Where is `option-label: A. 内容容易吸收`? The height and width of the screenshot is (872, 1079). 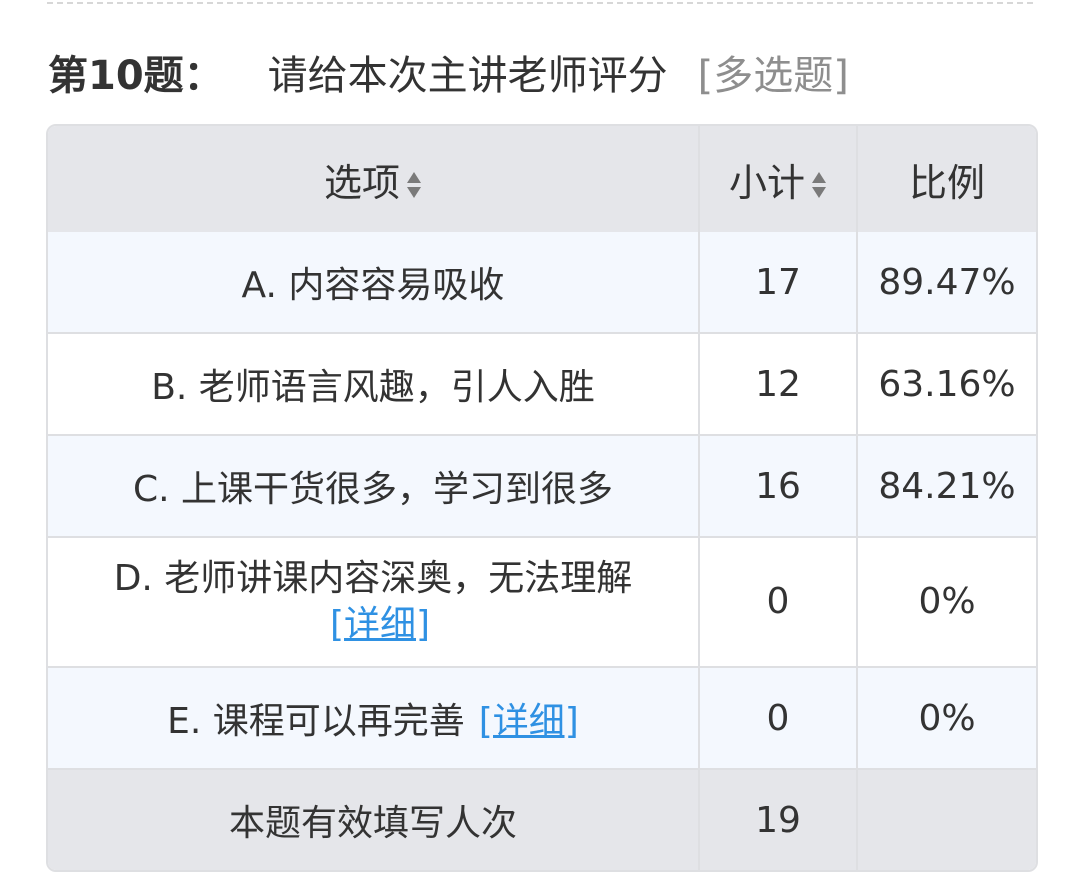 option-label: A. 内容容易吸收 is located at coordinates (374, 283).